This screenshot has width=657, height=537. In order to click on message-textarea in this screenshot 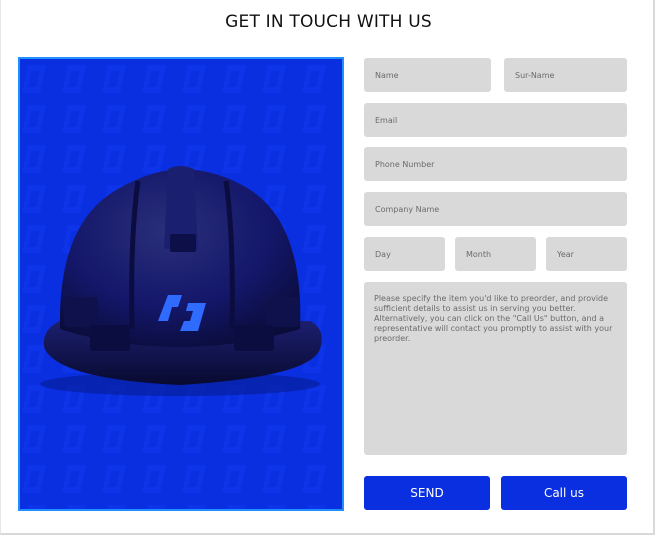, I will do `click(495, 368)`.